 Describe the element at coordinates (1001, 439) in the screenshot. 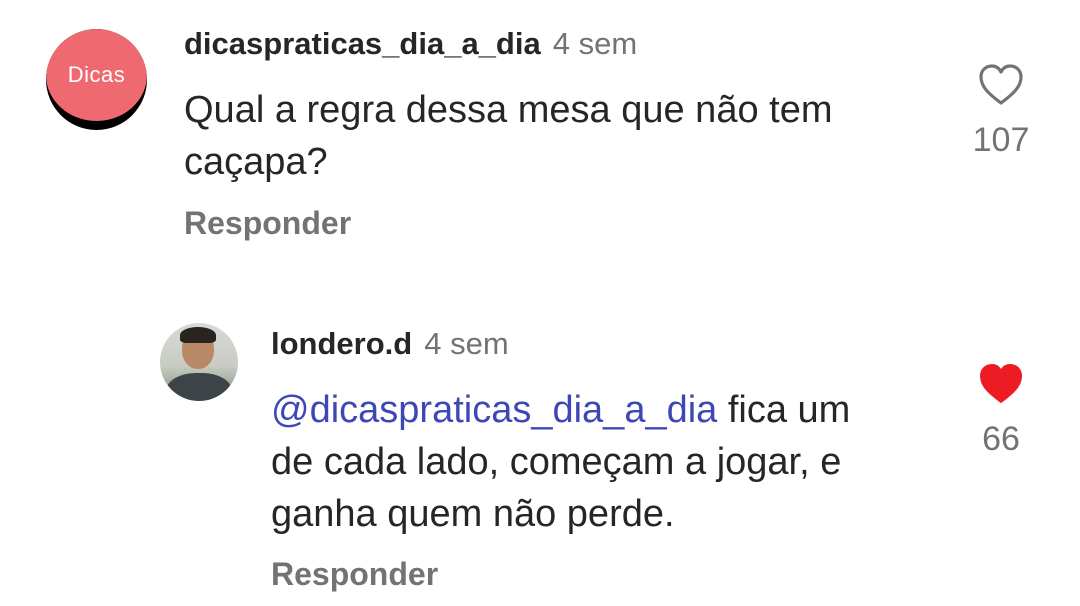

I see `like-count: 66` at that location.